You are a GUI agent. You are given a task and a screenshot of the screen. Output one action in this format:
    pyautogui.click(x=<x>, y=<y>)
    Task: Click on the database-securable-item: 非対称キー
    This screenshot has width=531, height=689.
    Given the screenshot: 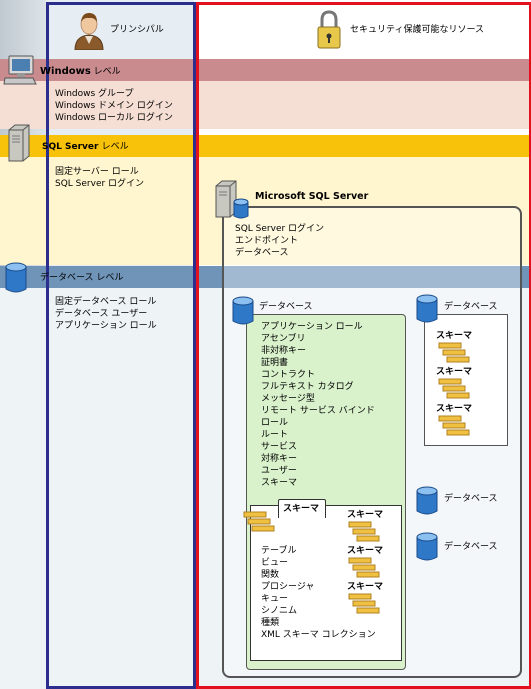 What is the action you would take?
    pyautogui.click(x=284, y=351)
    